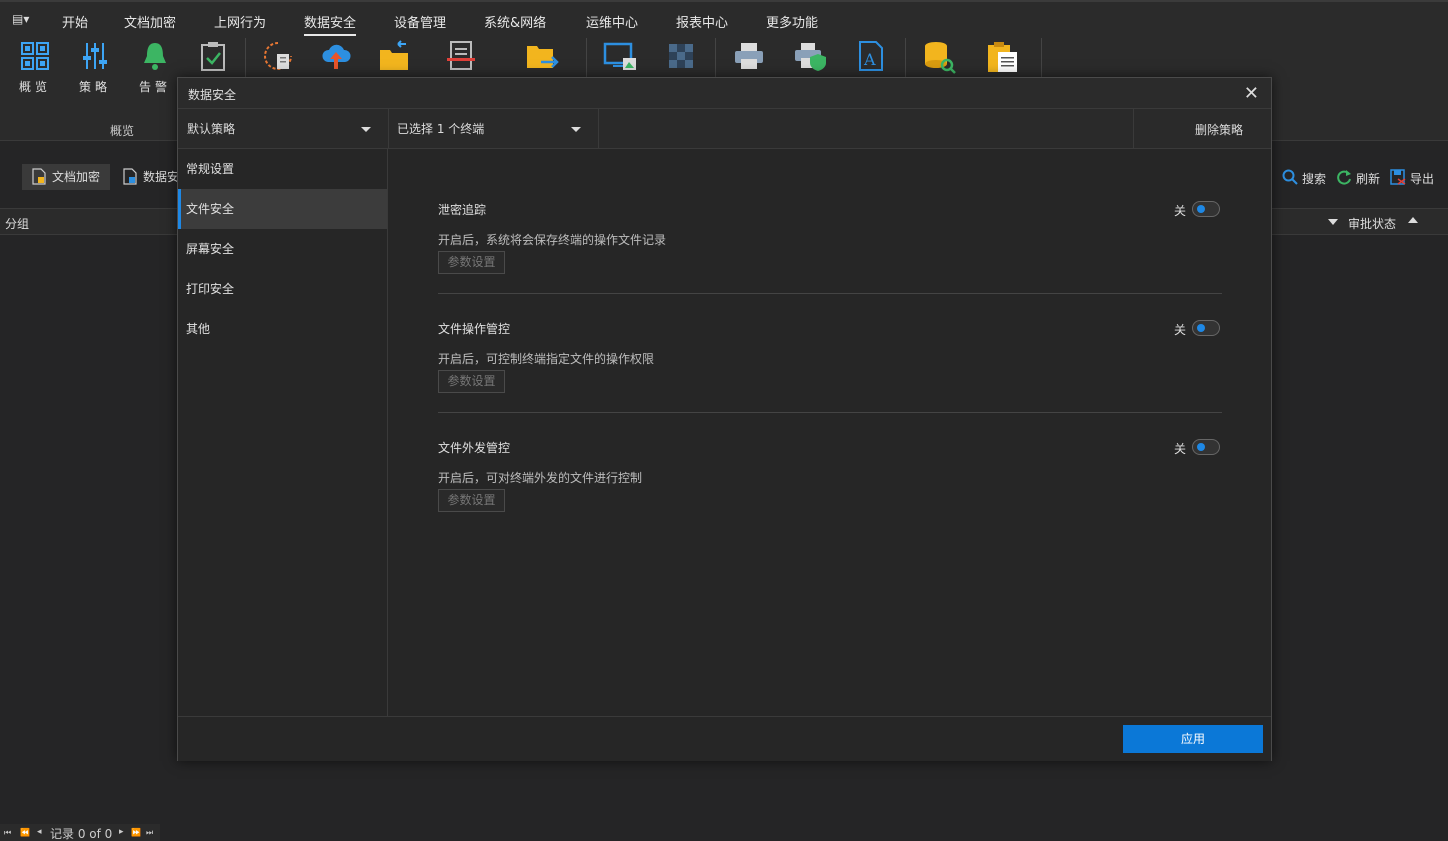 The height and width of the screenshot is (841, 1448). Describe the element at coordinates (474, 448) in the screenshot. I see `section-title: 文件外发管控` at that location.